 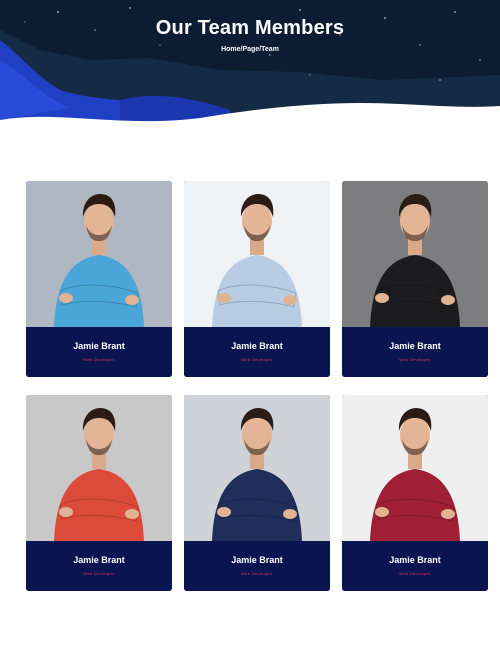 What do you see at coordinates (270, 49) in the screenshot?
I see `breadcrumb-current: Team` at bounding box center [270, 49].